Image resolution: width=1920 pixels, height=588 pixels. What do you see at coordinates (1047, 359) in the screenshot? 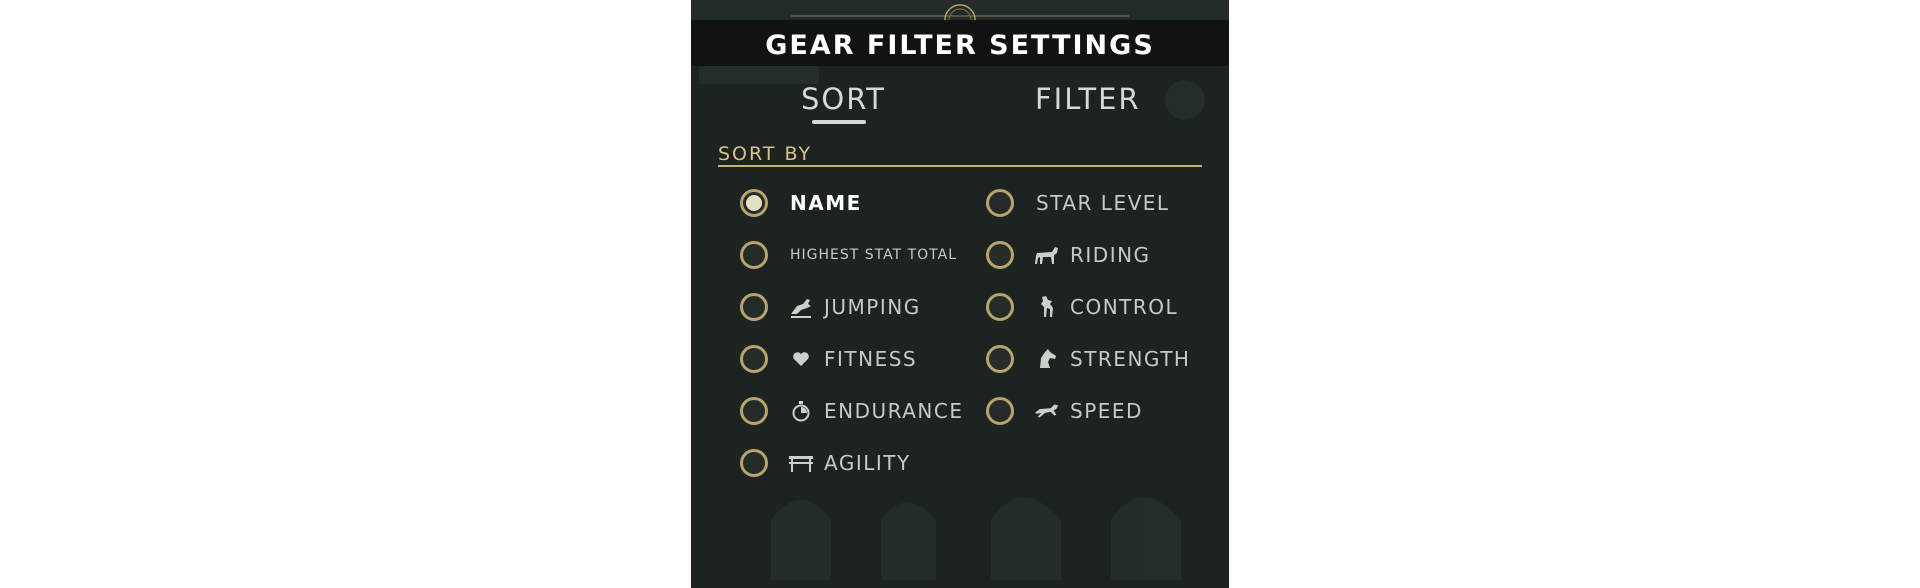
I see `horse-head-icon` at bounding box center [1047, 359].